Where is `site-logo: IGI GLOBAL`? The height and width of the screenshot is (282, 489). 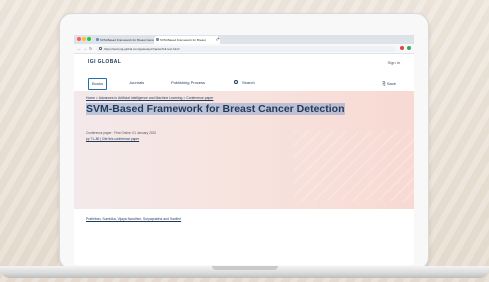
site-logo: IGI GLOBAL is located at coordinates (104, 62).